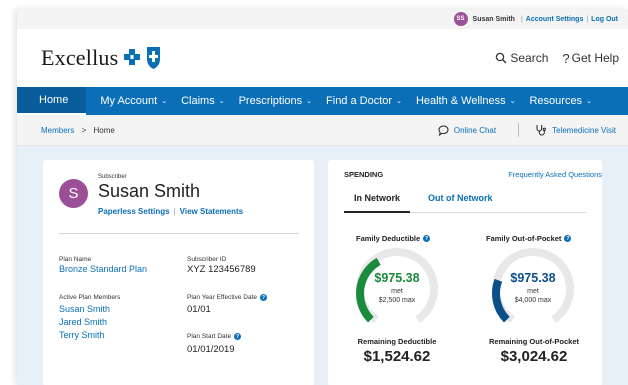 The height and width of the screenshot is (385, 628). I want to click on search-icon, so click(501, 58).